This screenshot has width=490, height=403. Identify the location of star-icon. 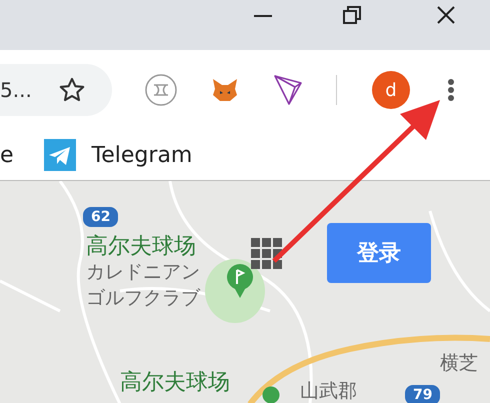
(72, 90).